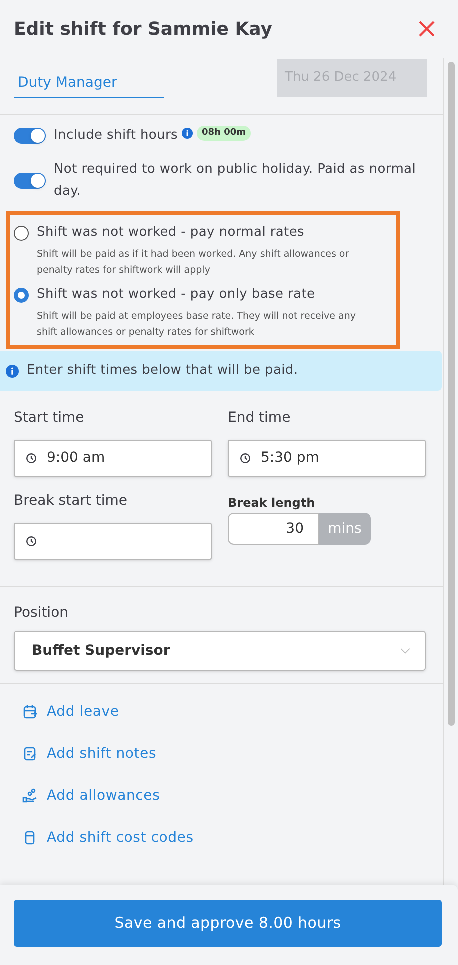 This screenshot has width=458, height=965. Describe the element at coordinates (260, 418) in the screenshot. I see `field-label: End time` at that location.